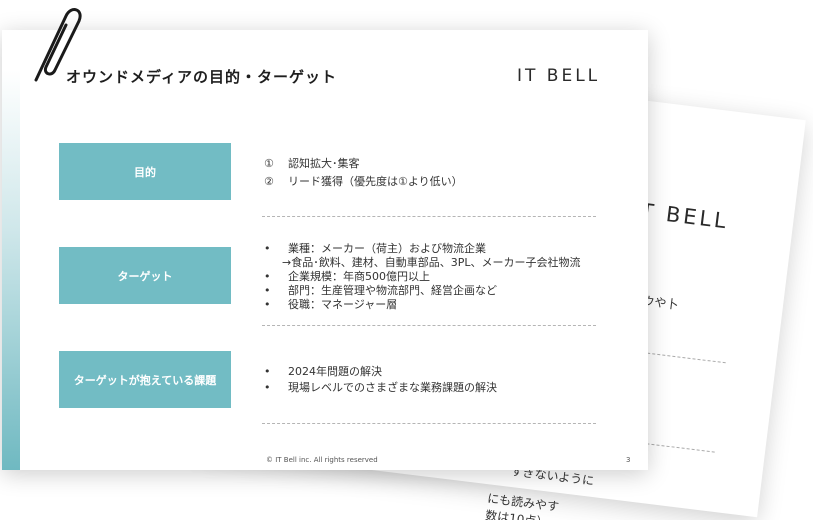 This screenshot has width=813, height=520. What do you see at coordinates (145, 275) in the screenshot?
I see `label-target: ターゲット` at bounding box center [145, 275].